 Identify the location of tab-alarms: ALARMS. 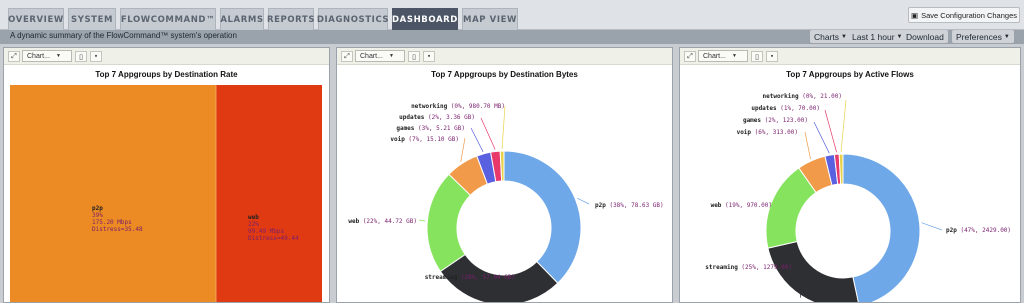
(242, 19).